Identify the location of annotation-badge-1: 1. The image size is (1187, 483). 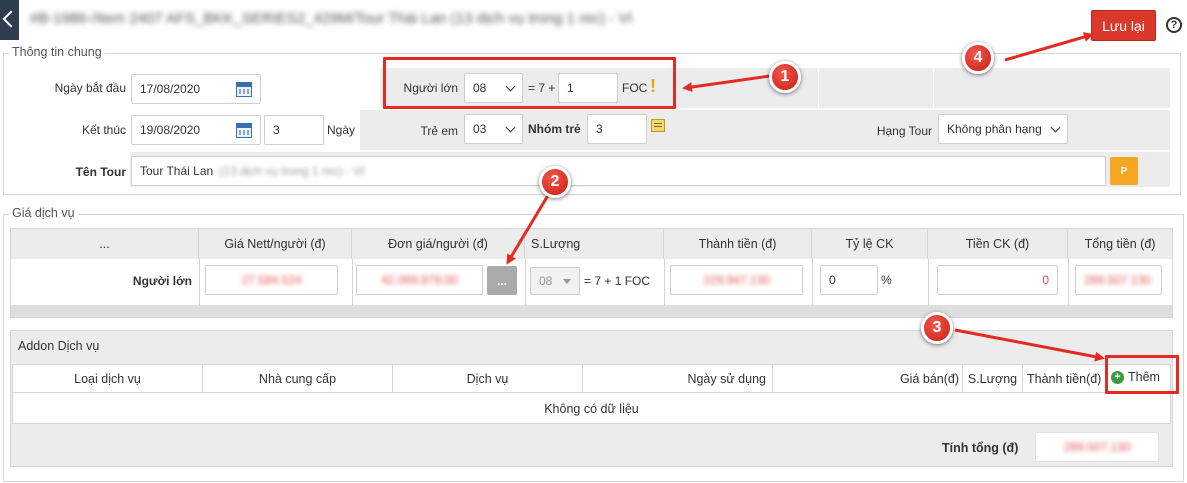
(785, 77).